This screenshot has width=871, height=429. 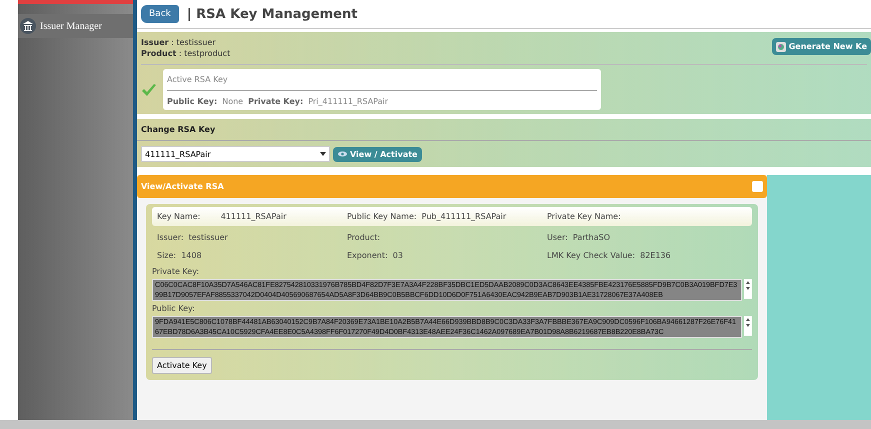 What do you see at coordinates (185, 53) in the screenshot?
I see `product-text: Product : testproduct` at bounding box center [185, 53].